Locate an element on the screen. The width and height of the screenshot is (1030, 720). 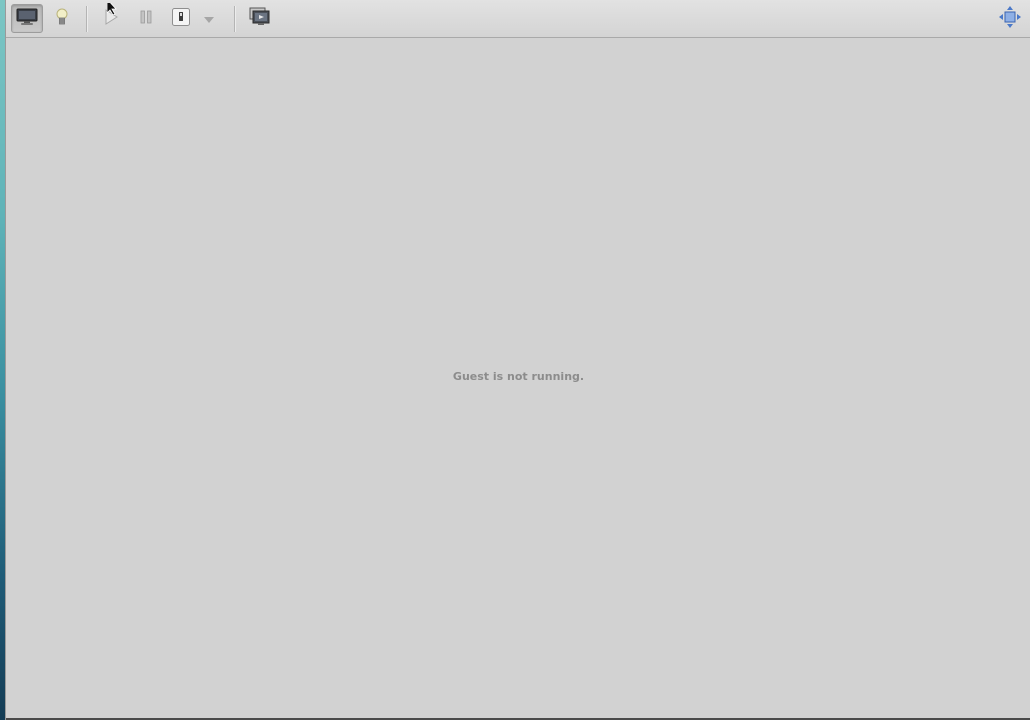
snapshots-button is located at coordinates (260, 18).